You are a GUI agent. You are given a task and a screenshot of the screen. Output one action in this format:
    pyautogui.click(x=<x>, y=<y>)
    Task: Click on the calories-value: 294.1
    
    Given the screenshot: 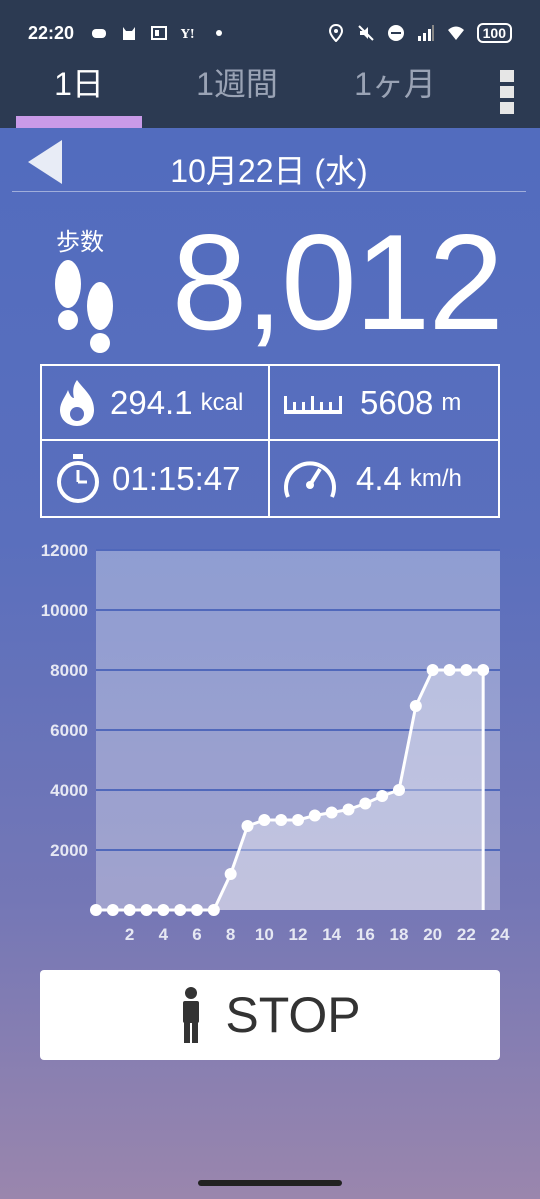 What is the action you would take?
    pyautogui.click(x=151, y=402)
    